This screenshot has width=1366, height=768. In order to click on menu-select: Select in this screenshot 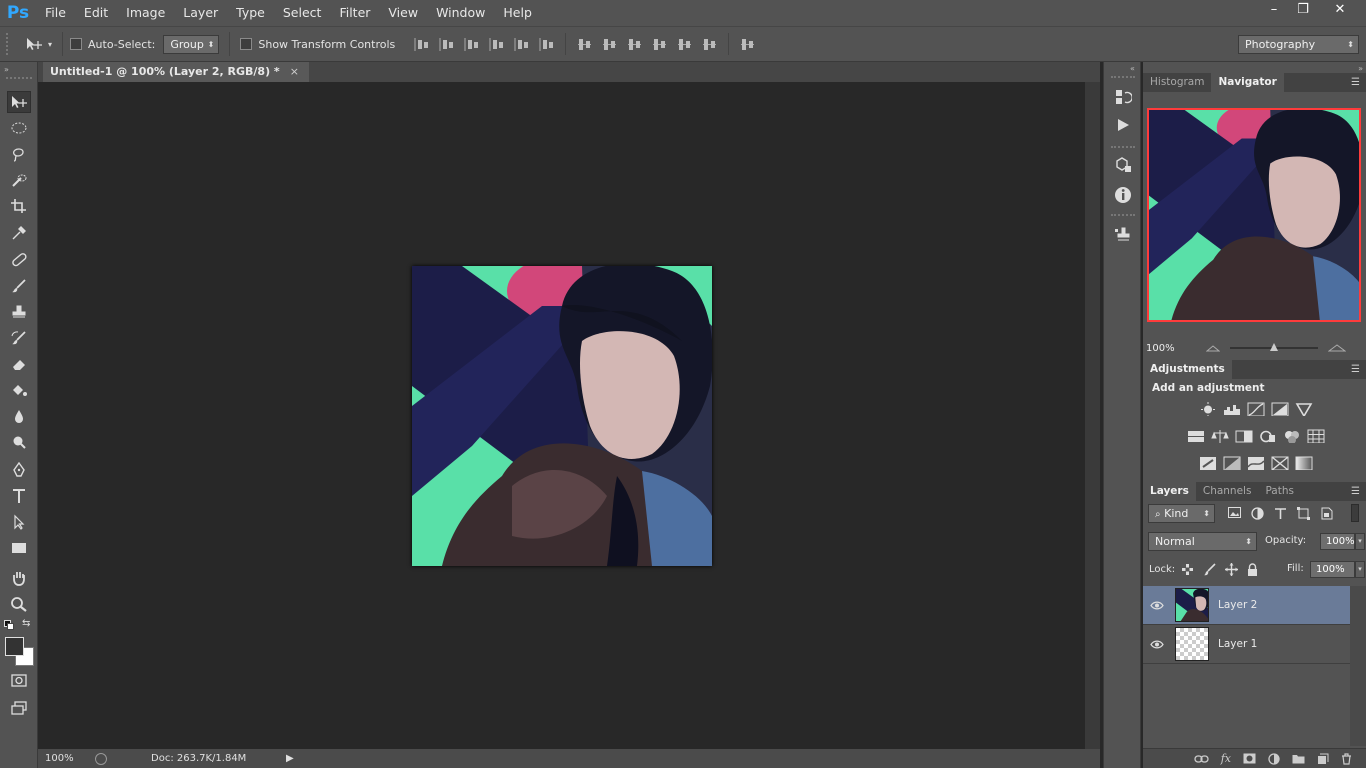, I will do `click(302, 13)`.